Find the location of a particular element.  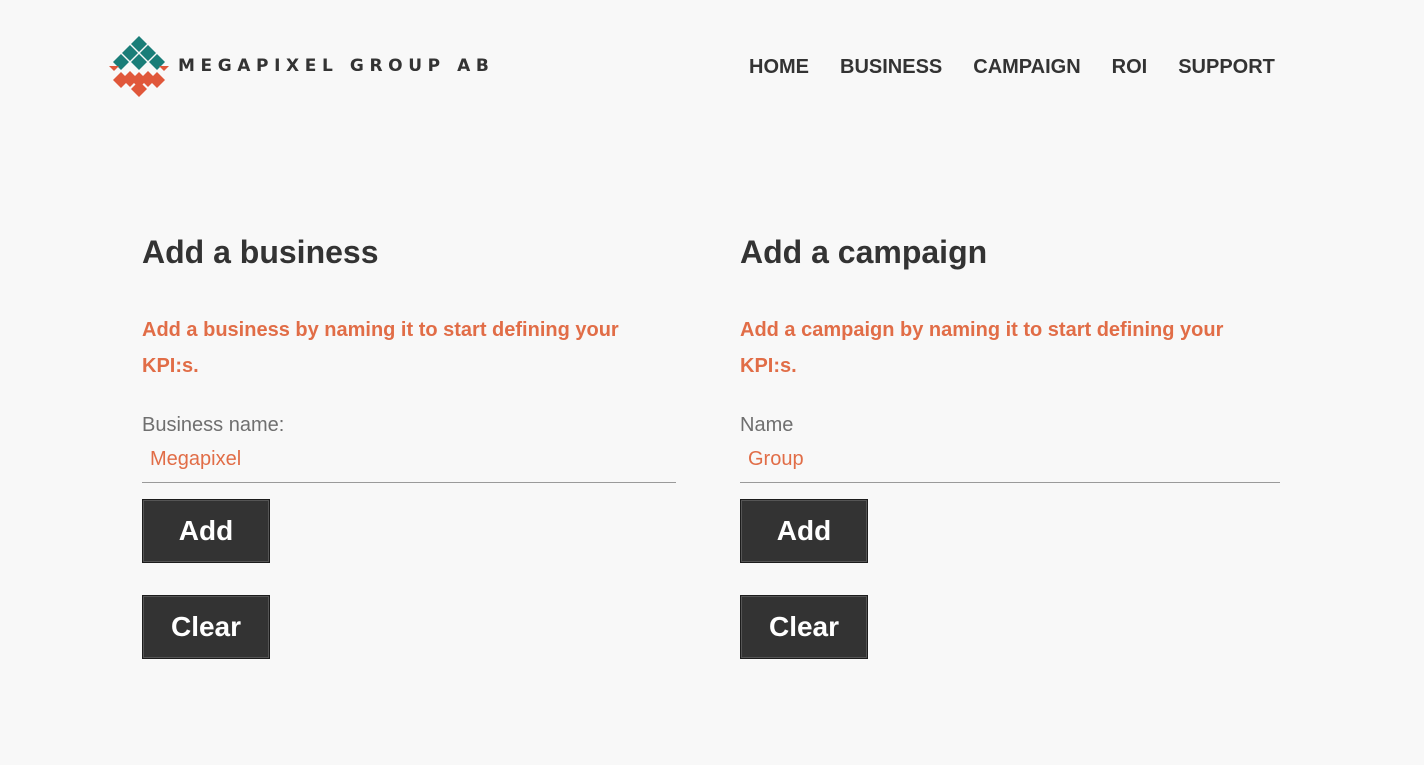

add-campaign-intro-line: KPI:s. is located at coordinates (768, 366).